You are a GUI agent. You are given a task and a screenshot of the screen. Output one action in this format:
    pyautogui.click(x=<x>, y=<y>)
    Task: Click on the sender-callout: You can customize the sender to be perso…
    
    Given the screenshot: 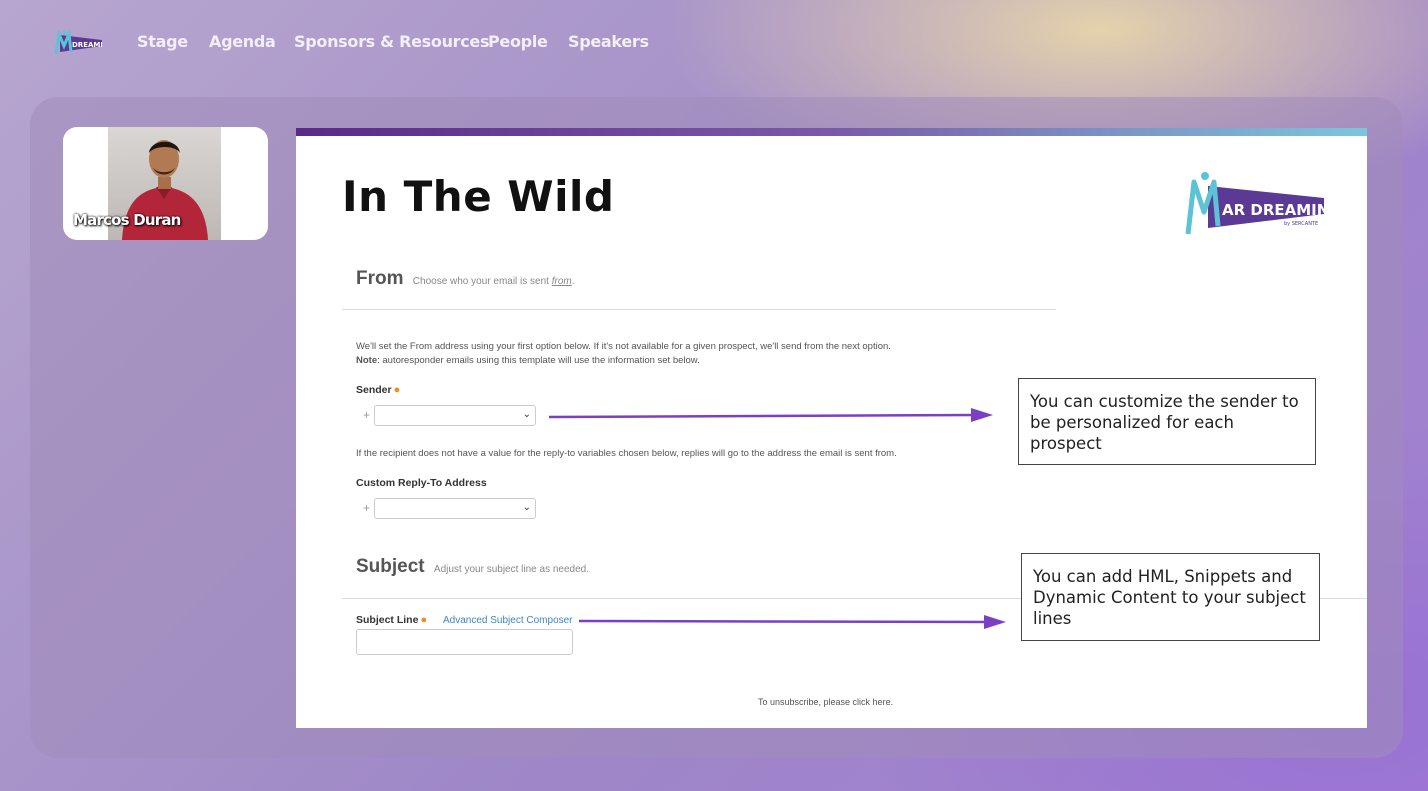 What is the action you would take?
    pyautogui.click(x=1167, y=421)
    